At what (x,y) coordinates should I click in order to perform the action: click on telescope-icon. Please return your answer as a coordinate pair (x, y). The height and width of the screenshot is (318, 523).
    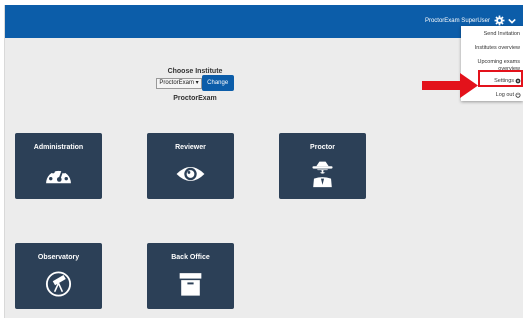
    Looking at the image, I should click on (58, 284).